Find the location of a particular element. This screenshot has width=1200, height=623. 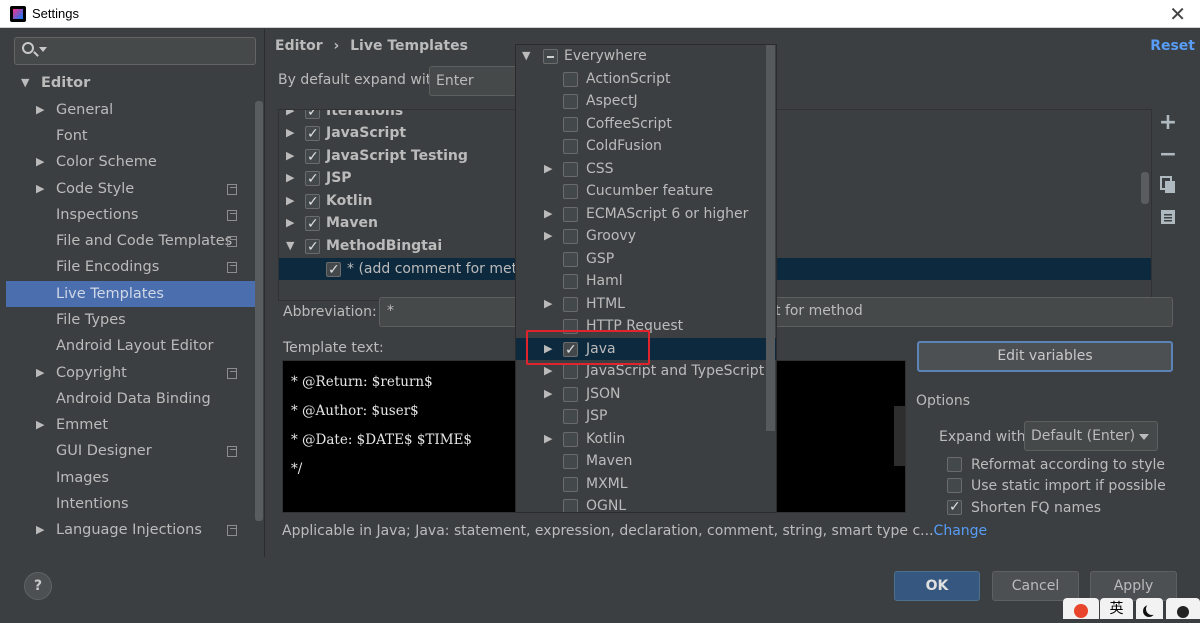

sidebar-item-editor: ▼ Editor is located at coordinates (130, 83).